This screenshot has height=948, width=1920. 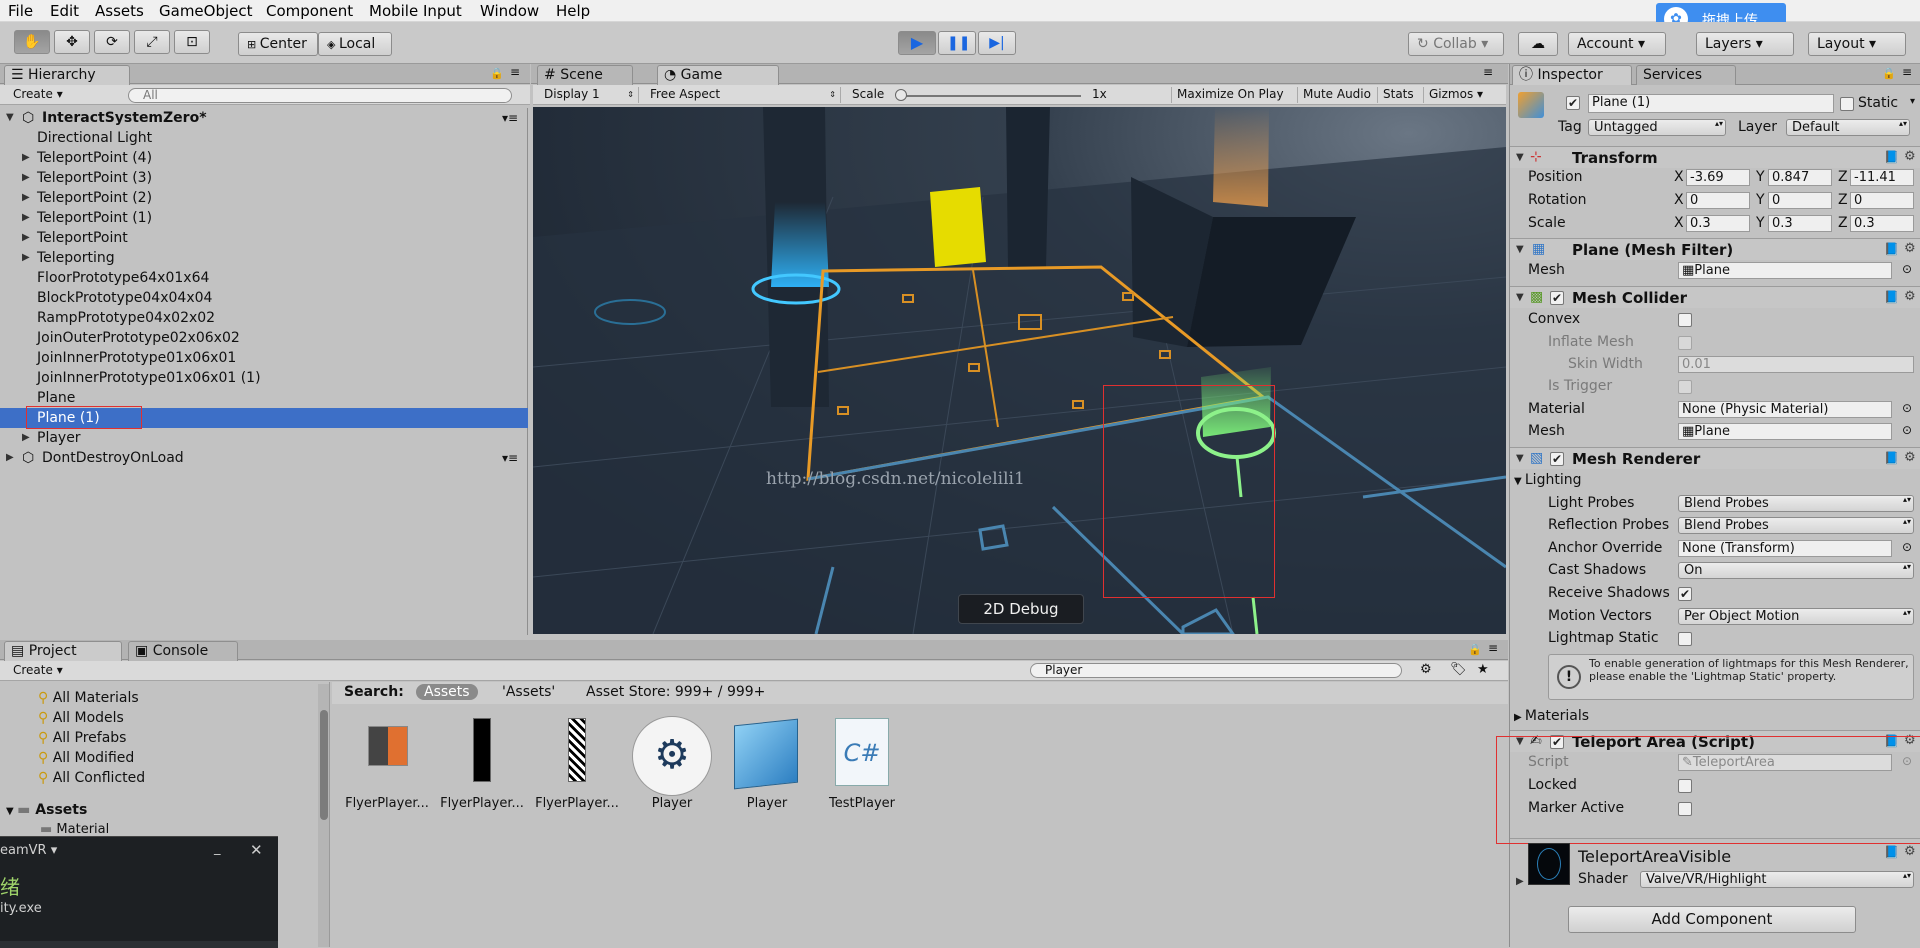 I want to click on hierarchy-item: ▶ TeleportPoint (2), so click(x=264, y=198).